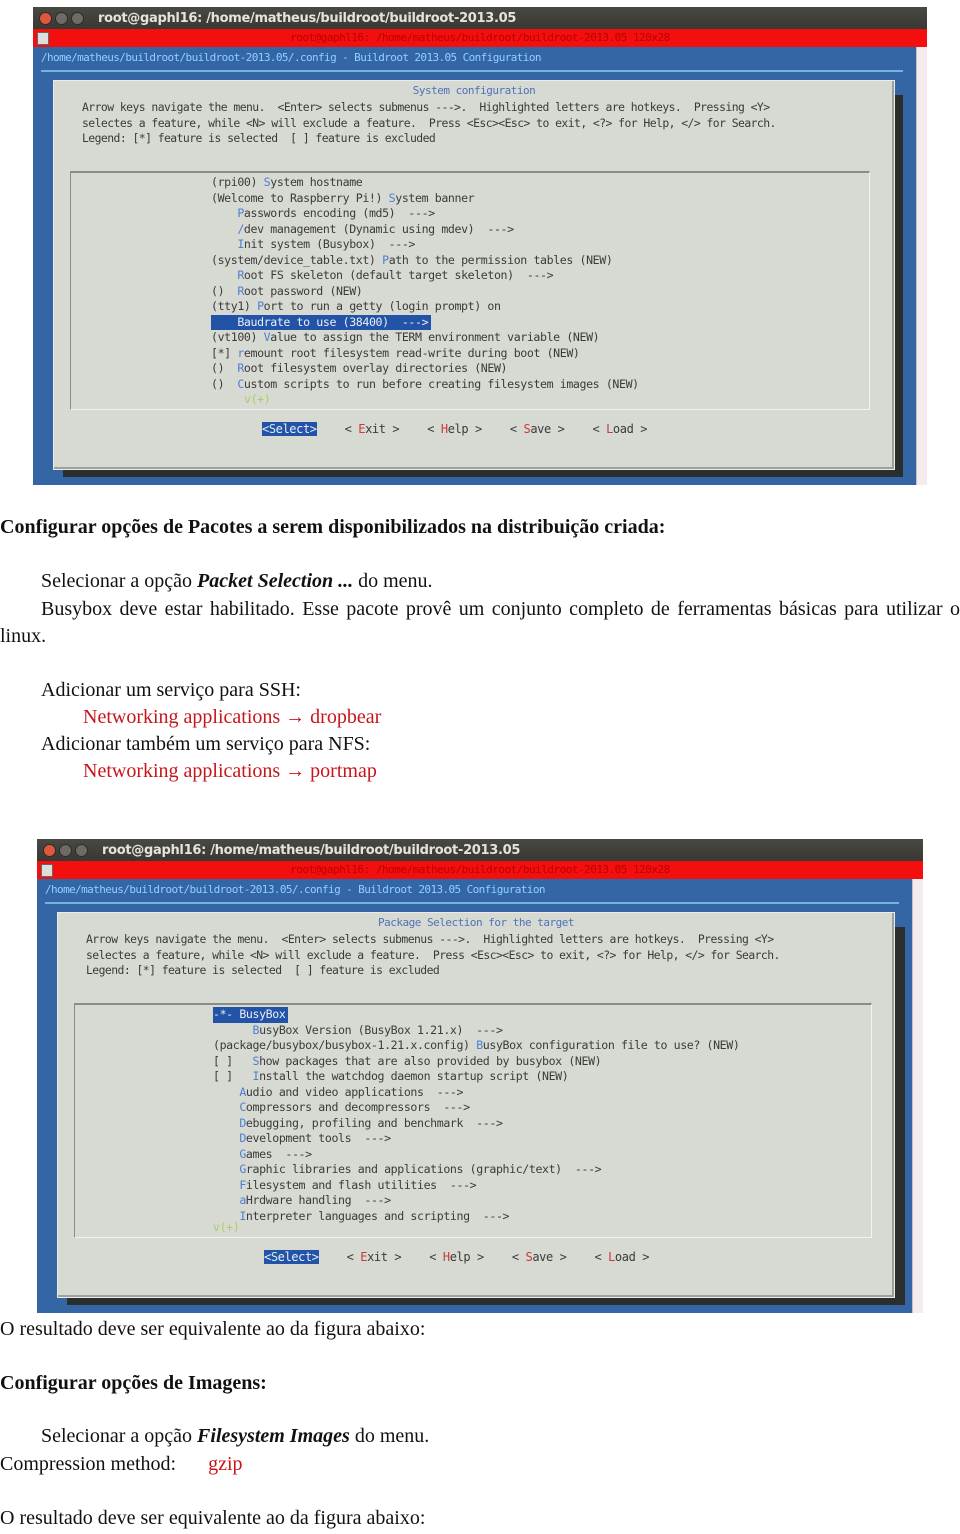 The image size is (960, 1534). I want to click on menu-item-label: ebugging, profiling and benchmark --->, so click(374, 1122).